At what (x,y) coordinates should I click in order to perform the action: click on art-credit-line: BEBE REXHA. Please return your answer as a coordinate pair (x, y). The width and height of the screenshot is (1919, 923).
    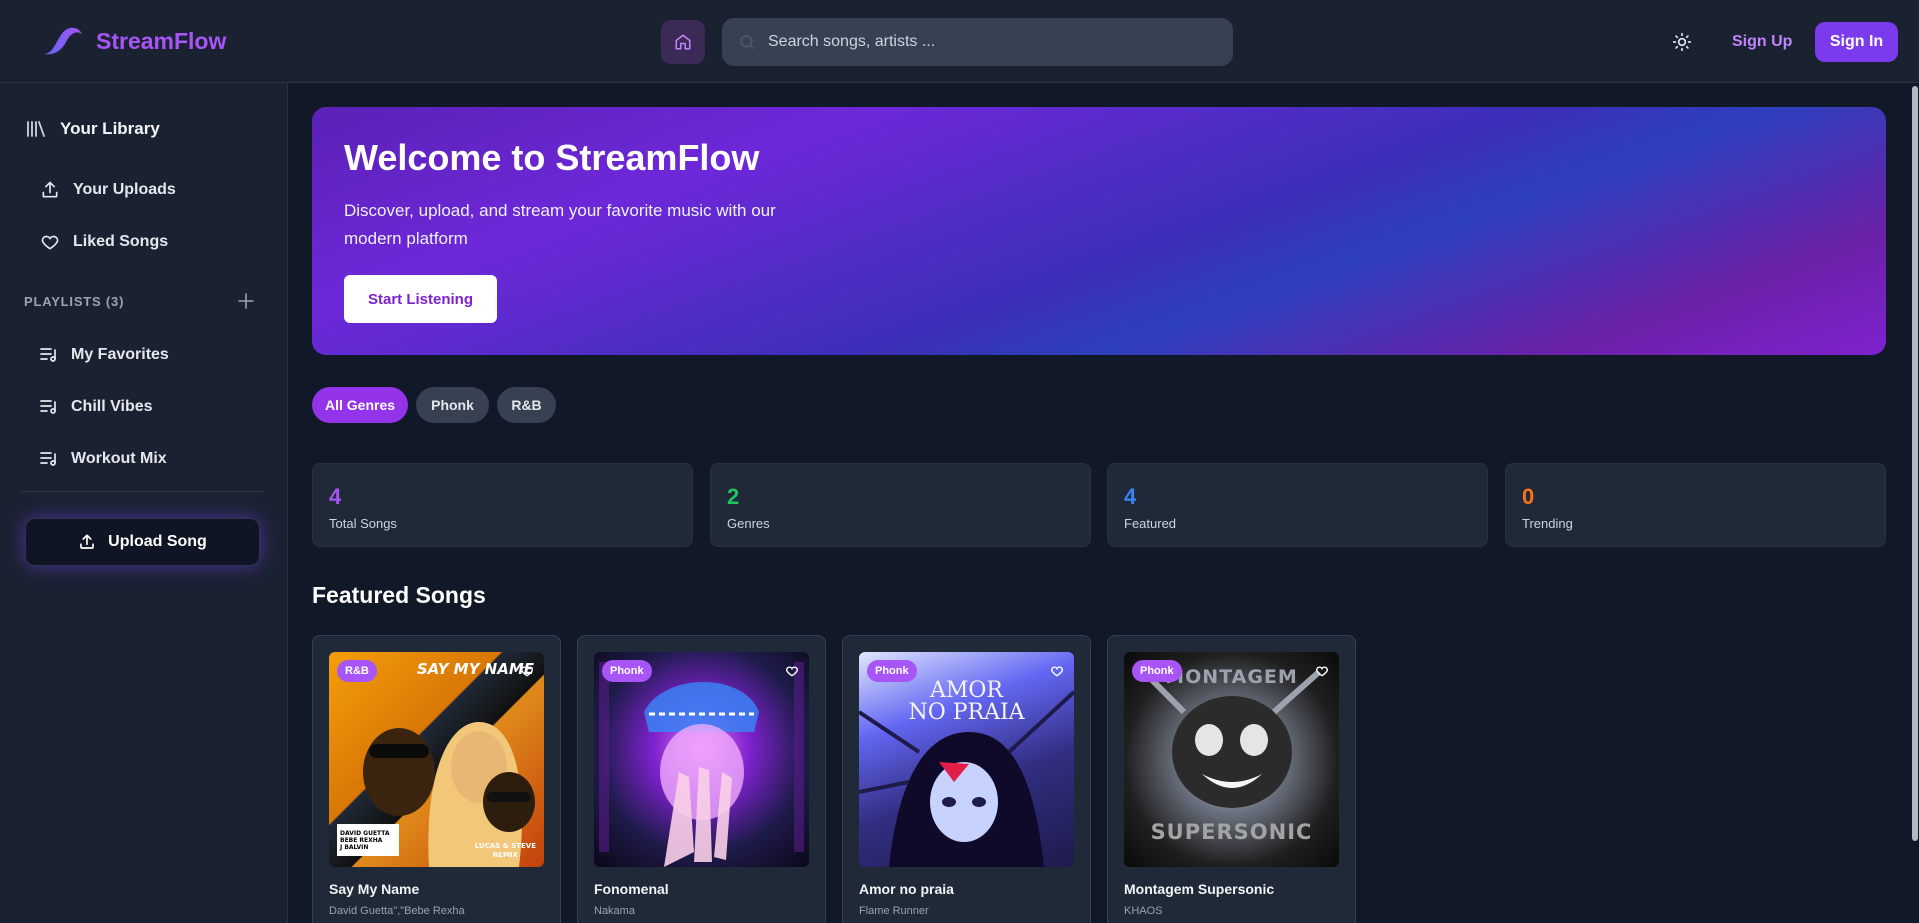
    Looking at the image, I should click on (361, 840).